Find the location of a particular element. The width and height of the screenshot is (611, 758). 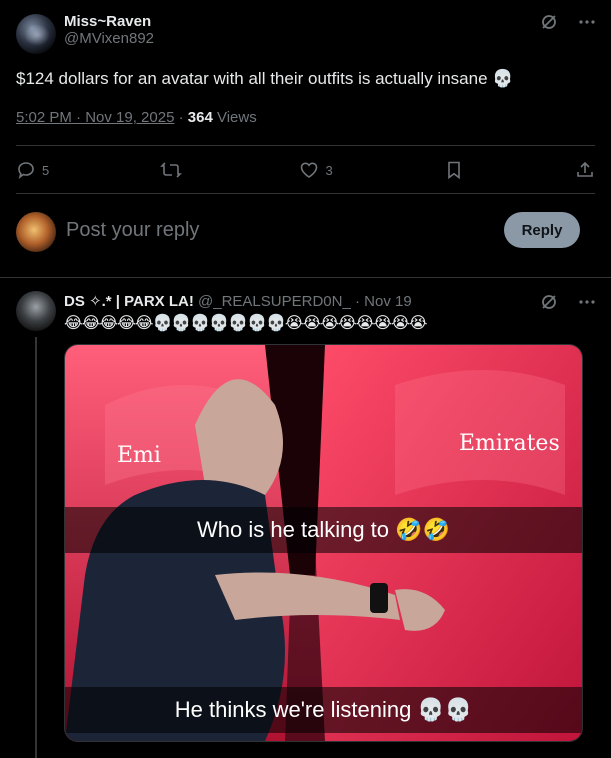

like-count: 3 is located at coordinates (329, 170).